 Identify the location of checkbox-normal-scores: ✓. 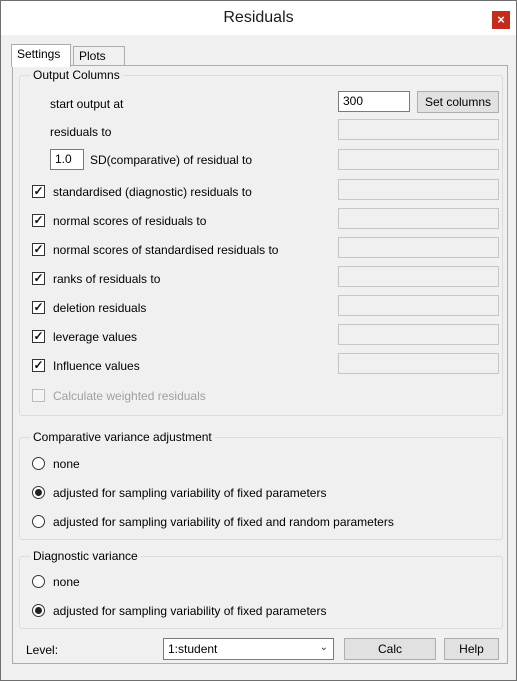
(38, 220).